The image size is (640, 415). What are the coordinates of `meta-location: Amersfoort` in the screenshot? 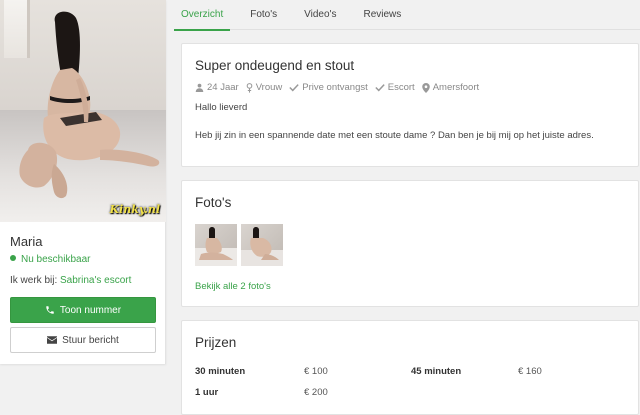 It's located at (450, 87).